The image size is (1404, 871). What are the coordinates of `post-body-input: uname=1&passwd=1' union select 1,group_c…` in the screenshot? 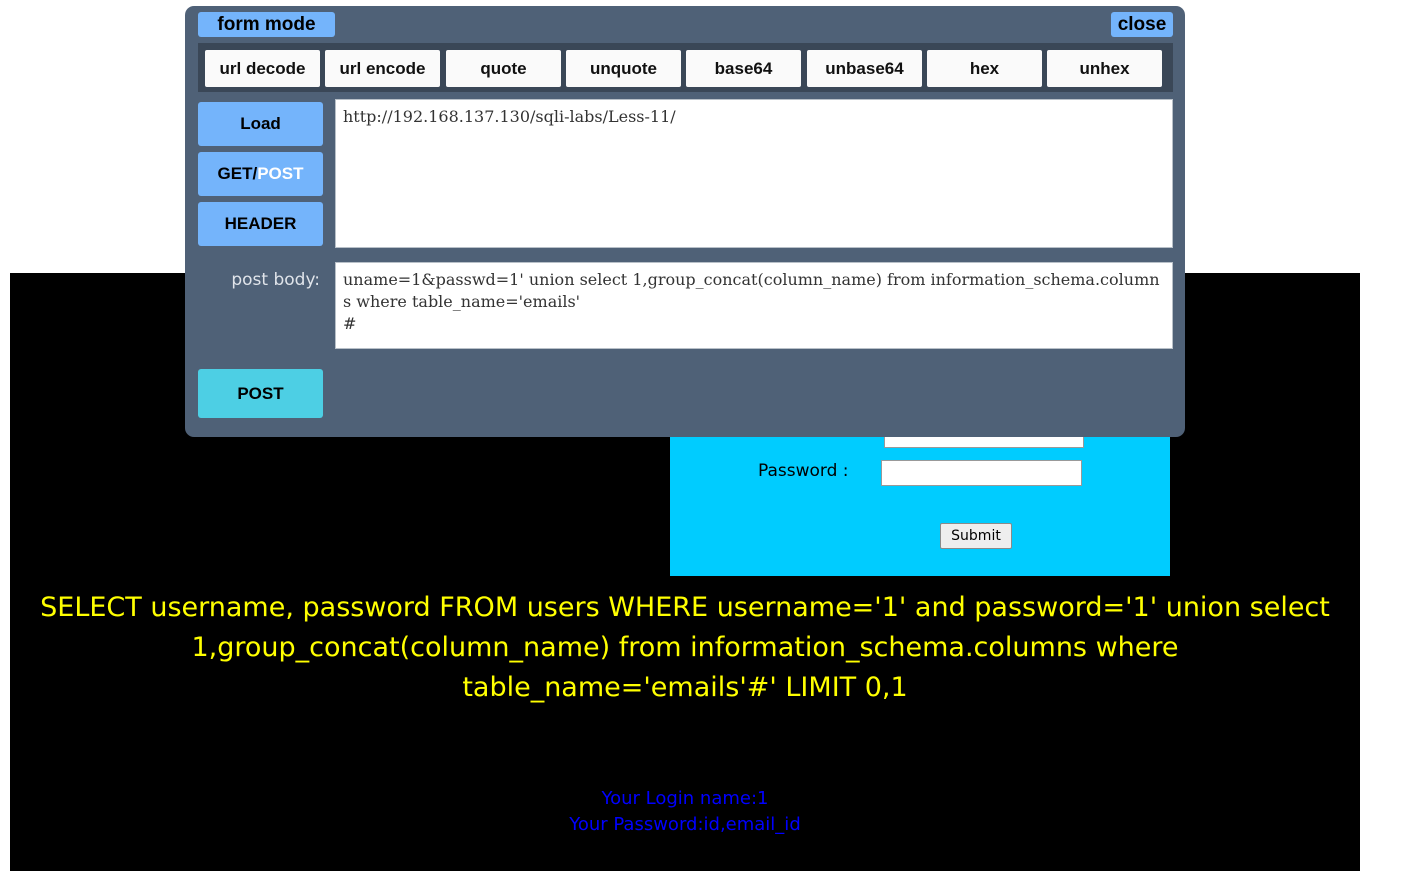 It's located at (754, 305).